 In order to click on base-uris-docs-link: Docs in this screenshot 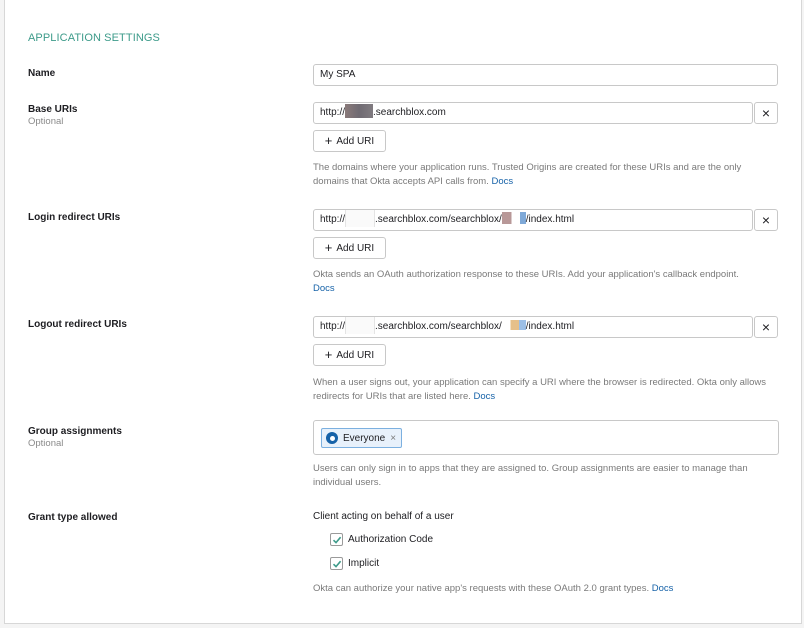, I will do `click(502, 181)`.